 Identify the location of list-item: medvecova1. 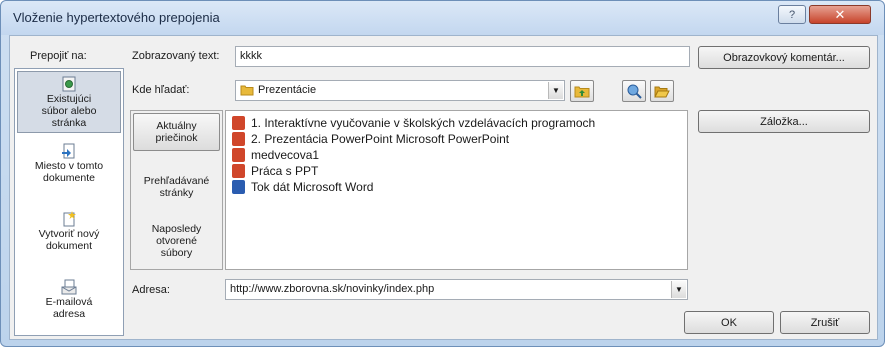
(275, 155).